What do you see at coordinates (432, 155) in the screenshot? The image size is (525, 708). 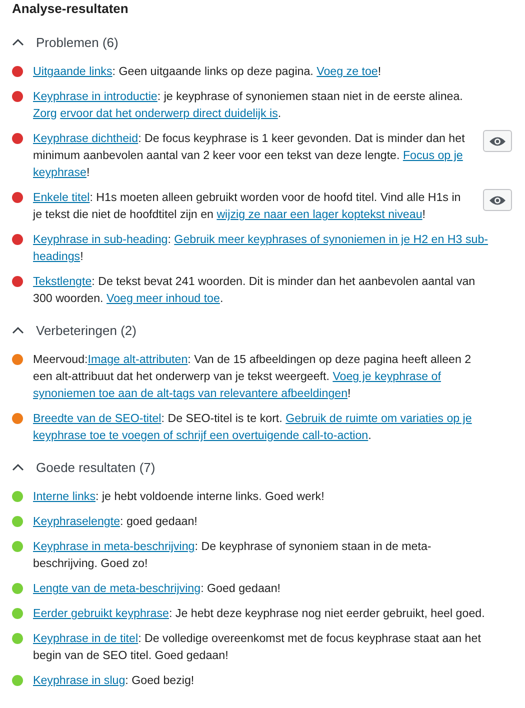 I see `result-link: Focus op je` at bounding box center [432, 155].